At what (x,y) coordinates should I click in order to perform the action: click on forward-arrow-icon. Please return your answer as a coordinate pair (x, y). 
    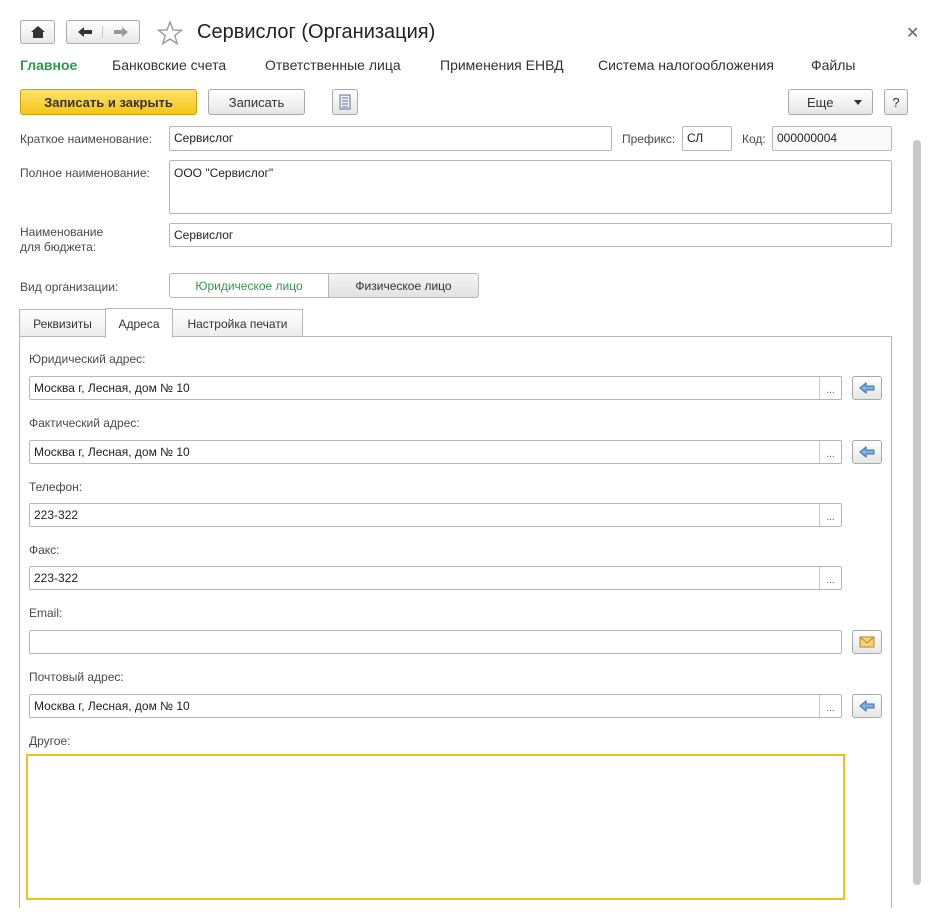
    Looking at the image, I should click on (121, 32).